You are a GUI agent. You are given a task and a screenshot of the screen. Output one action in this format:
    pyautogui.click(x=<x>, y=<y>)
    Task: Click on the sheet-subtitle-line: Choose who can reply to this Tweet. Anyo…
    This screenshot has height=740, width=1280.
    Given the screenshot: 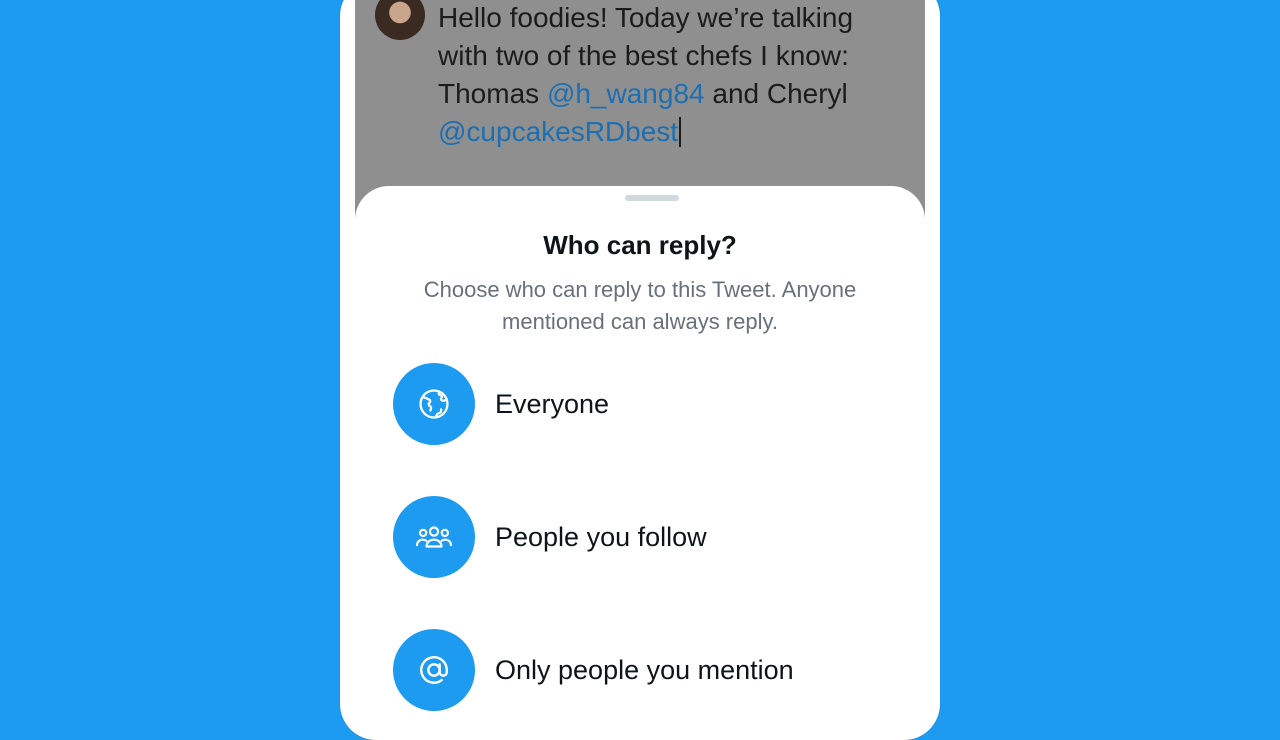 What is the action you would take?
    pyautogui.click(x=640, y=289)
    